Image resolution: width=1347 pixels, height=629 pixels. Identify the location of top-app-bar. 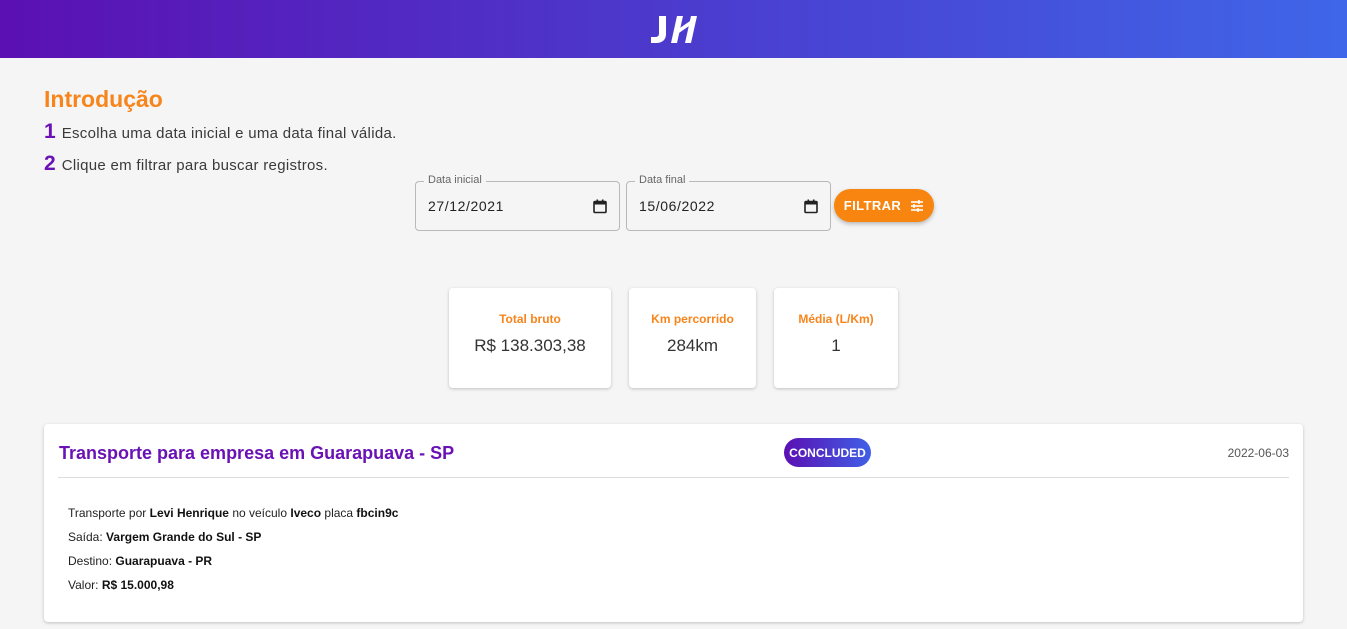
(673, 29).